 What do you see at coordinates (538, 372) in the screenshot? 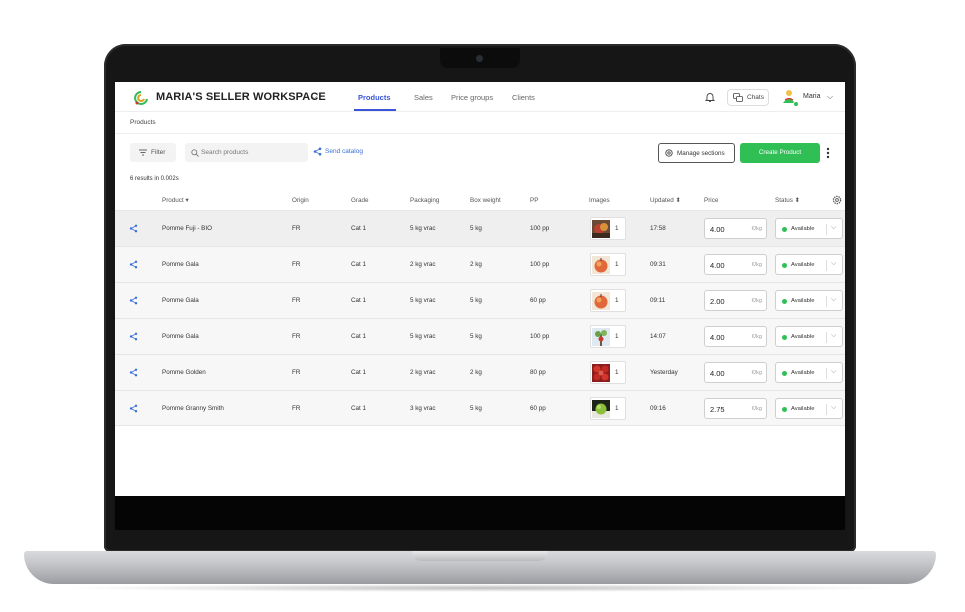
I see `product-pp: 80 pp` at bounding box center [538, 372].